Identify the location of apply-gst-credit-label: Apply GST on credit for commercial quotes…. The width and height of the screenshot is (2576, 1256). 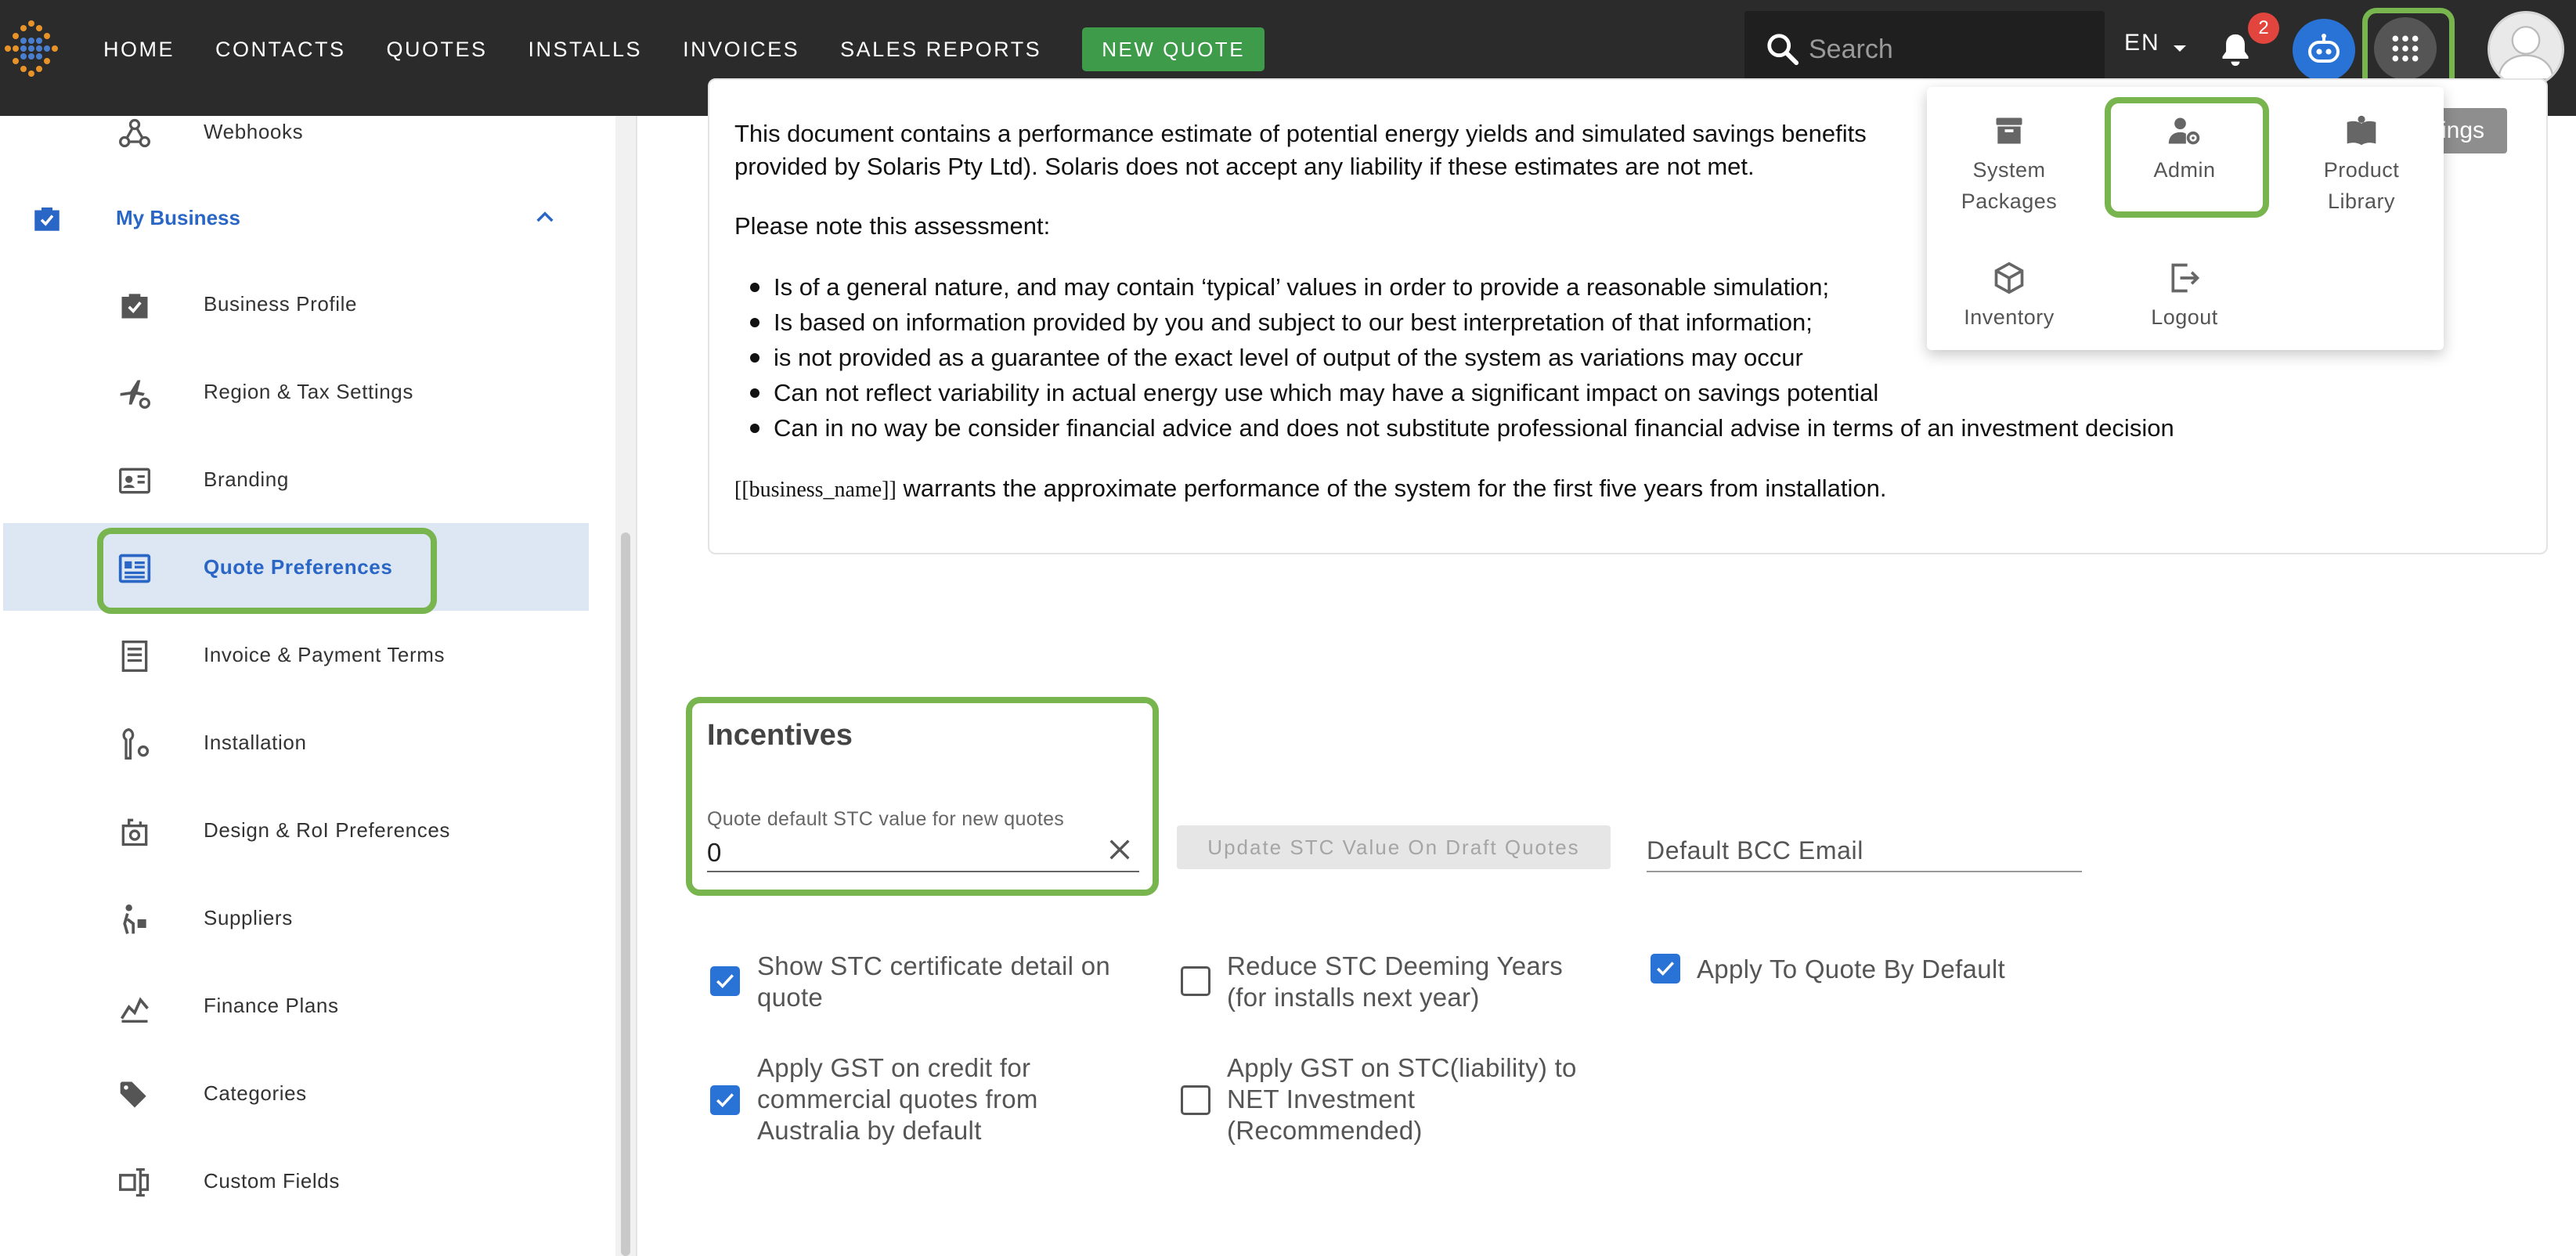
(897, 1099).